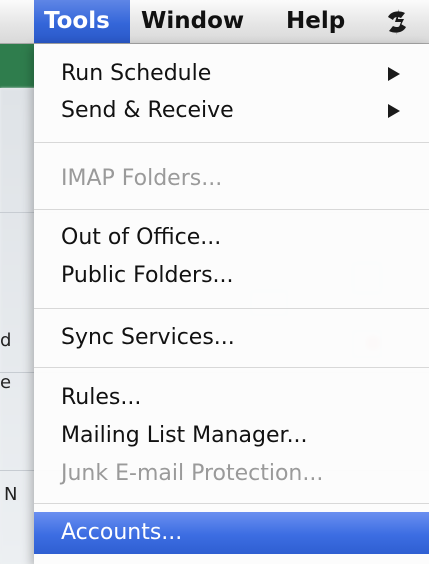 The width and height of the screenshot is (429, 564). I want to click on menu-item-send-receive: Send & Receive, so click(231, 111).